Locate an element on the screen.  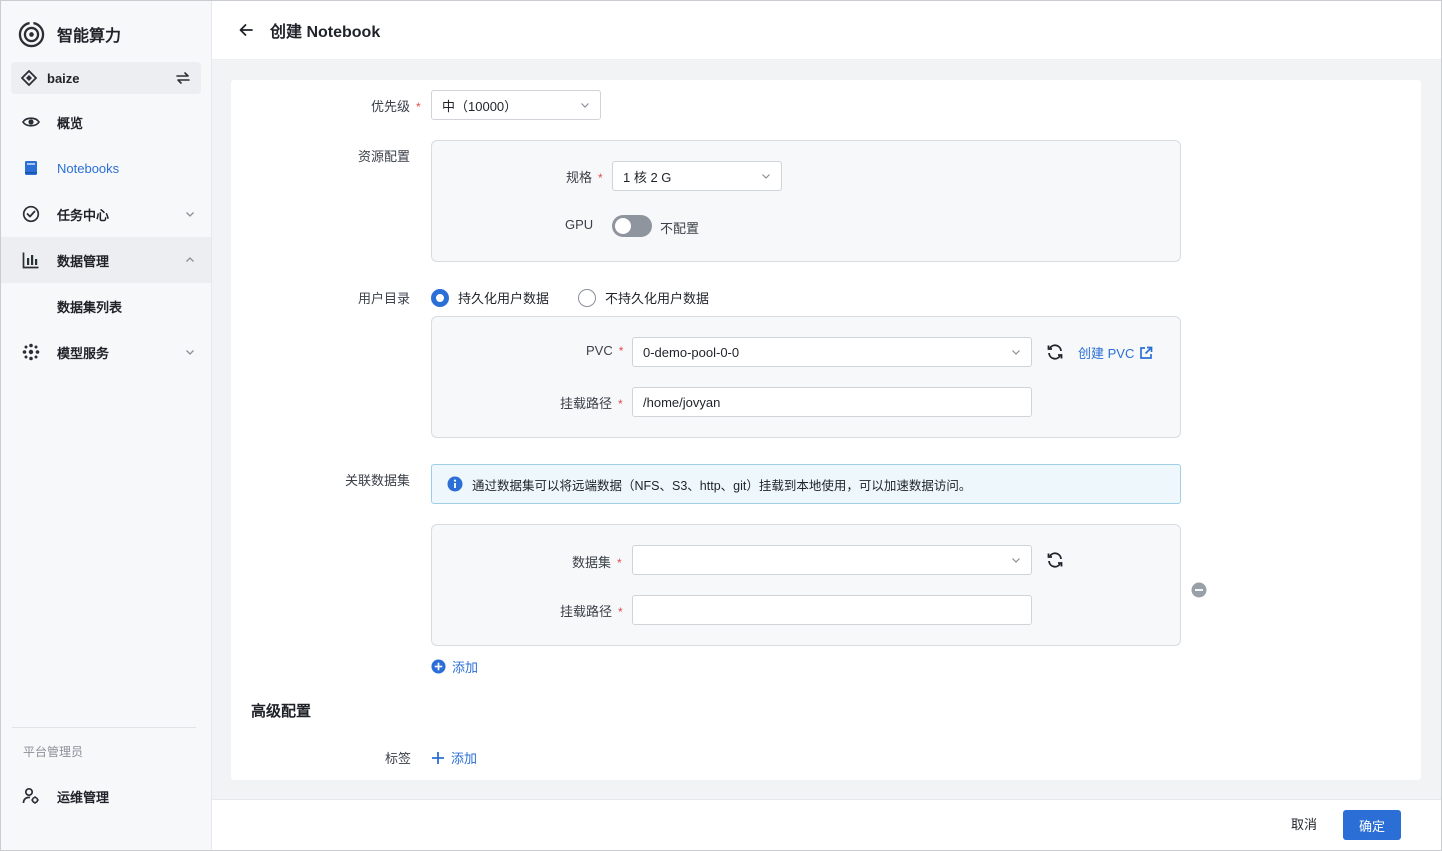
sidebar-item-task-center: 任务中心 is located at coordinates (105, 214).